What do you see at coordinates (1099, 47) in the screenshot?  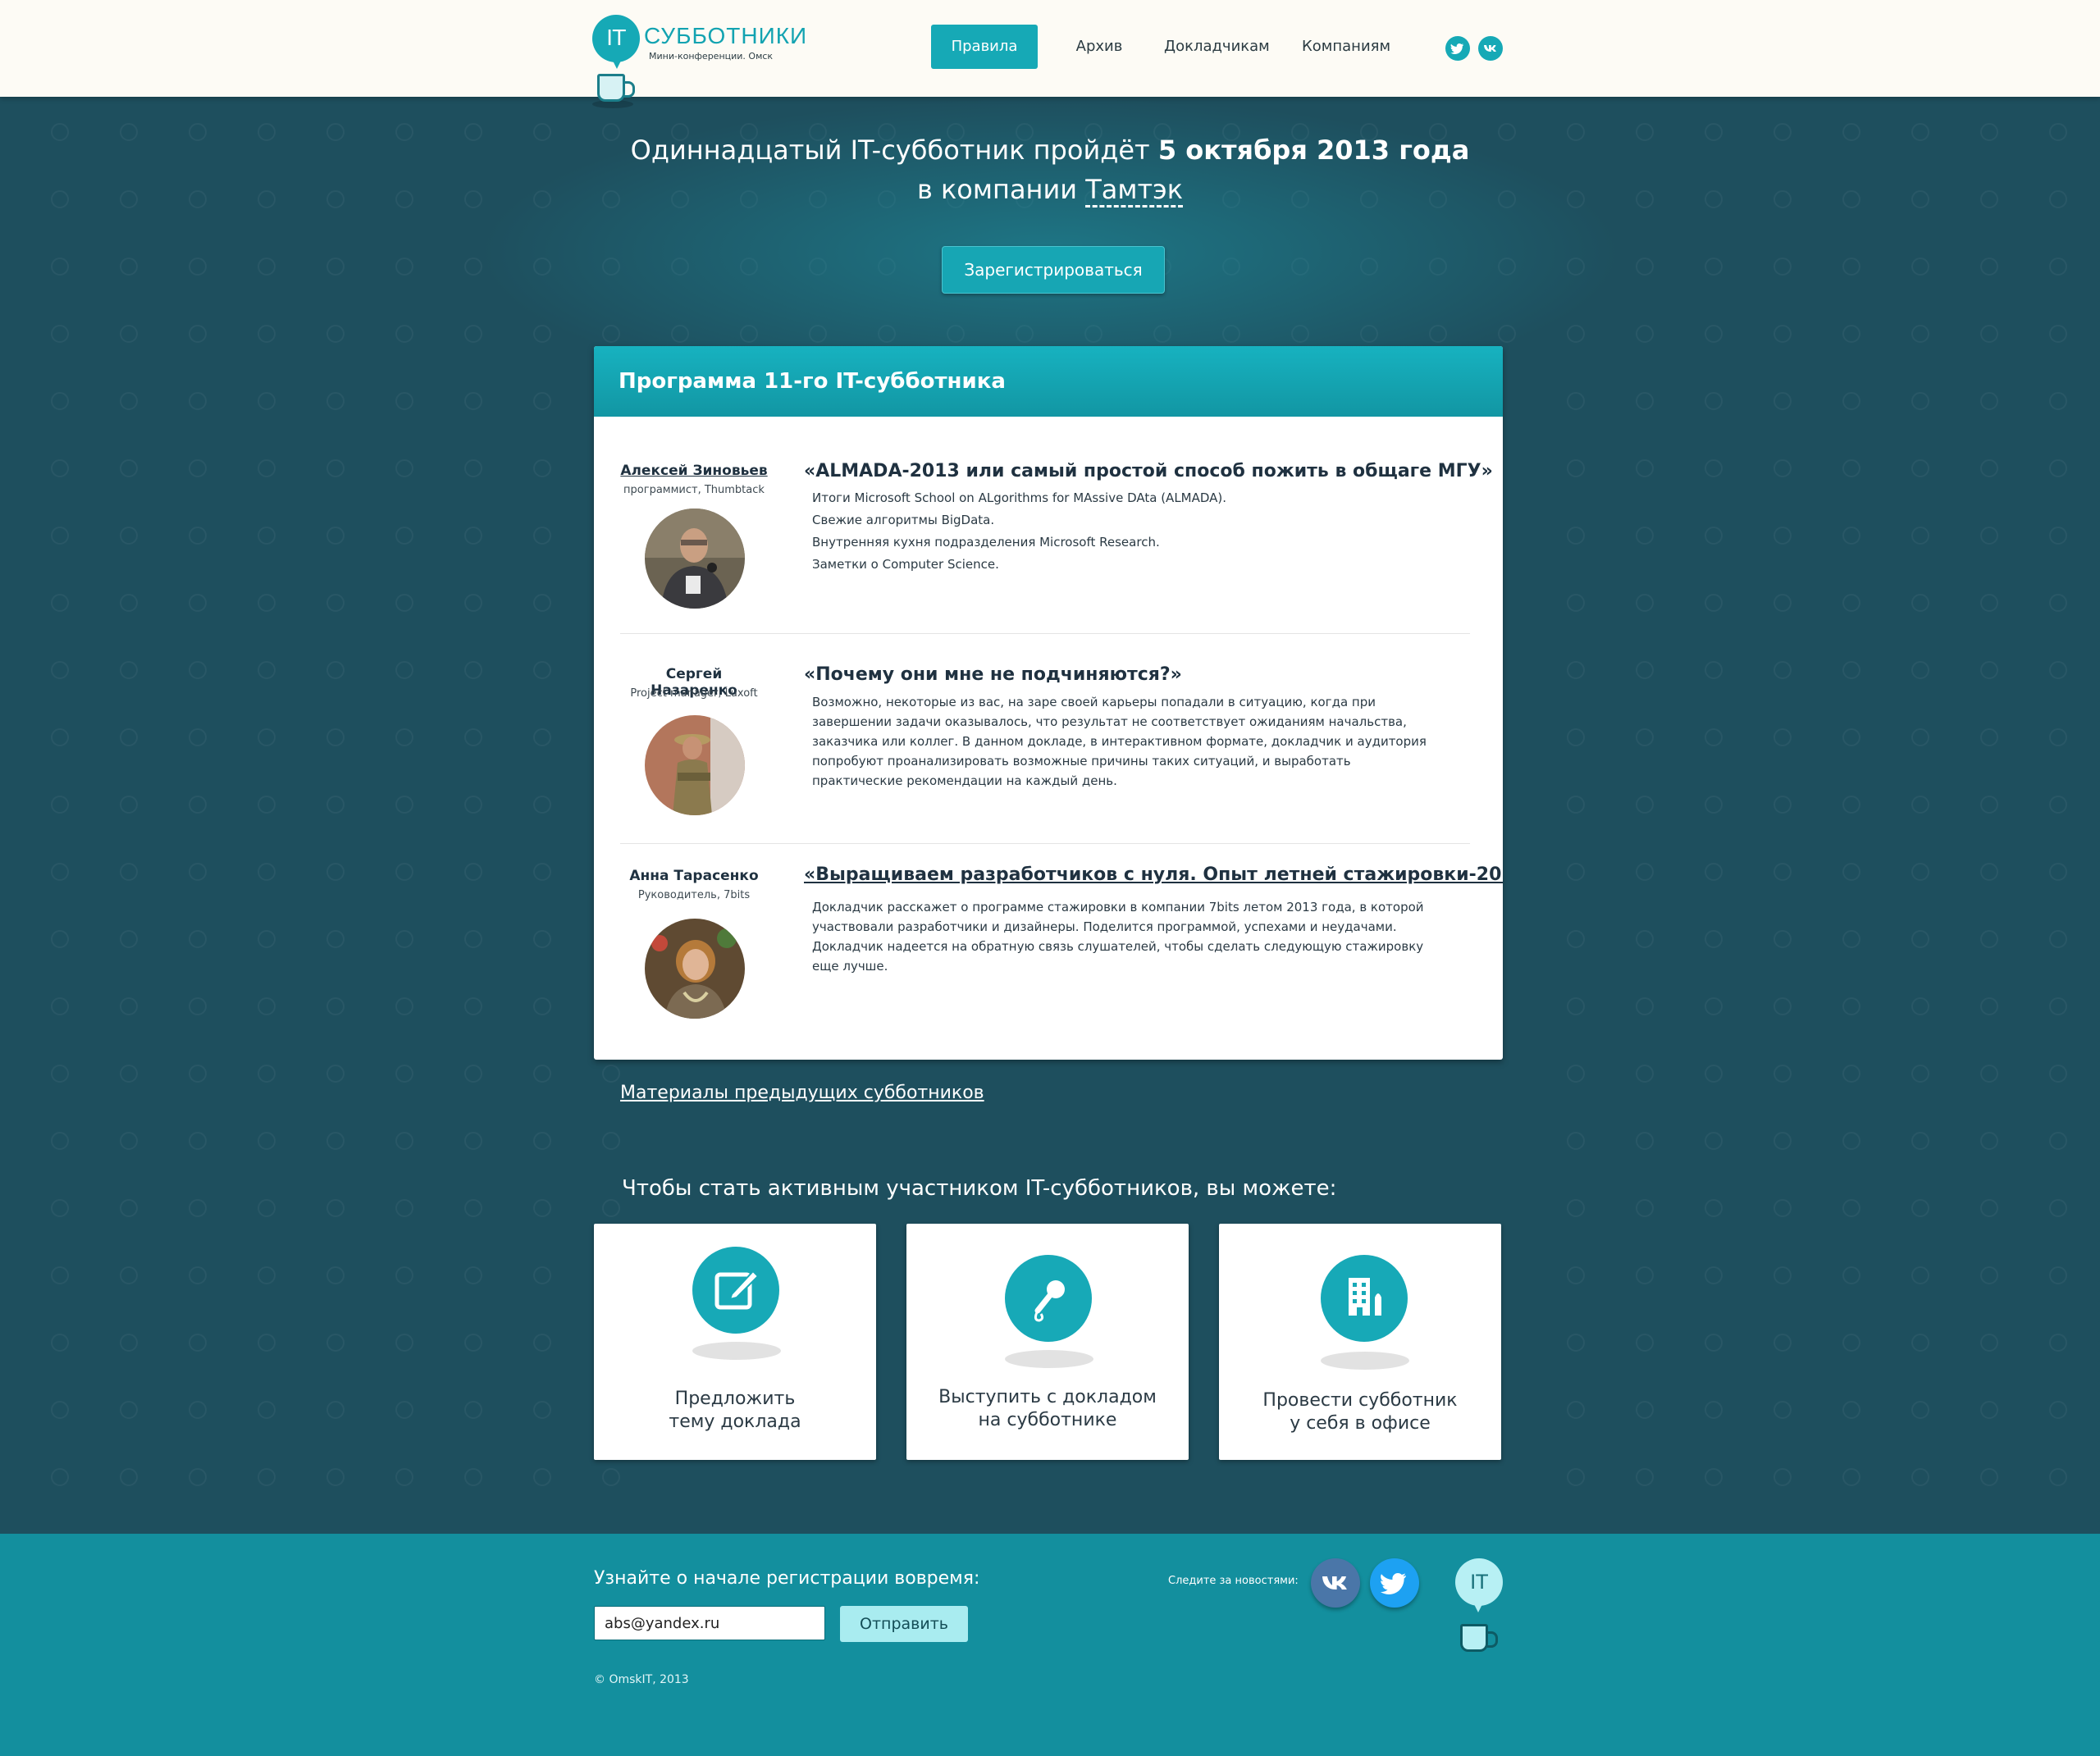 I see `nav-item-archive: Архив` at bounding box center [1099, 47].